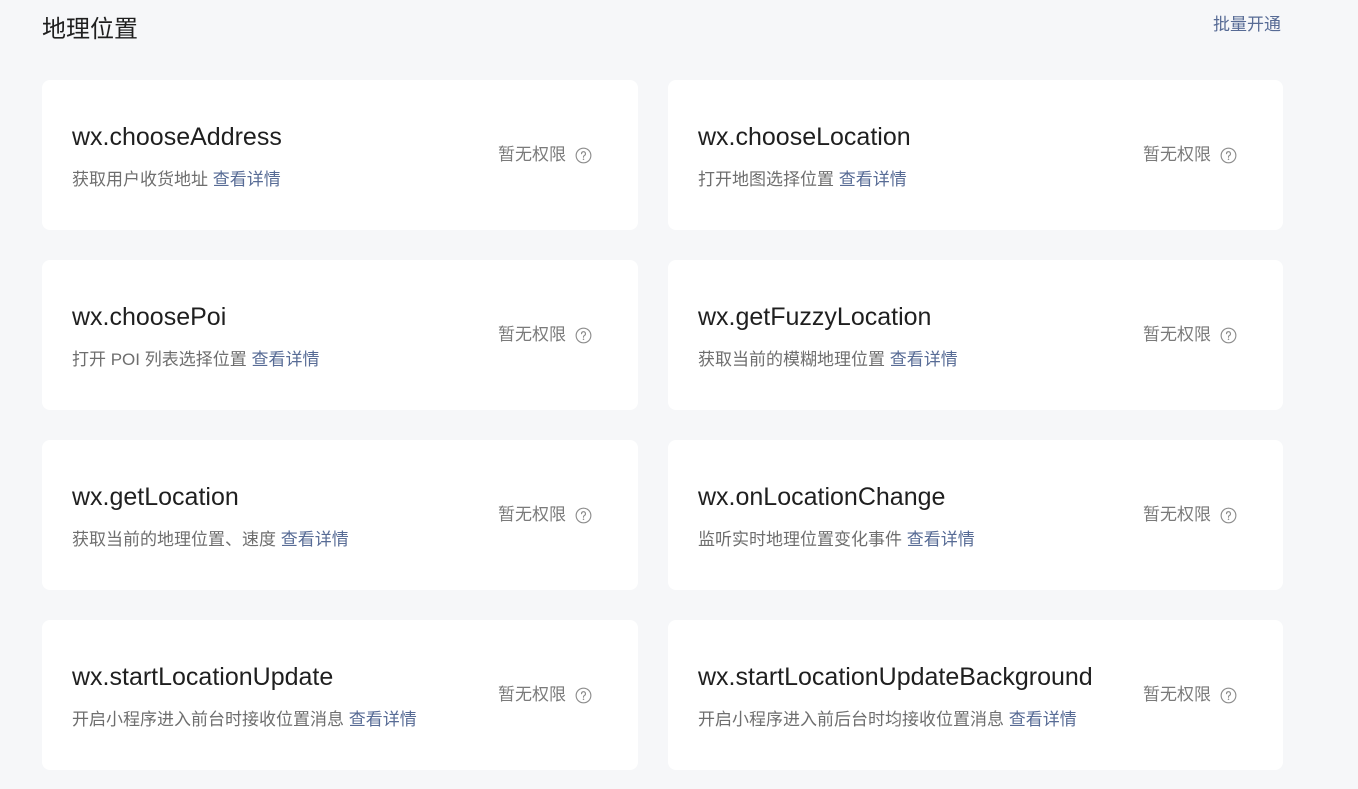 This screenshot has width=1358, height=789. What do you see at coordinates (140, 179) in the screenshot?
I see `api-description-text: 获取用户收货地址` at bounding box center [140, 179].